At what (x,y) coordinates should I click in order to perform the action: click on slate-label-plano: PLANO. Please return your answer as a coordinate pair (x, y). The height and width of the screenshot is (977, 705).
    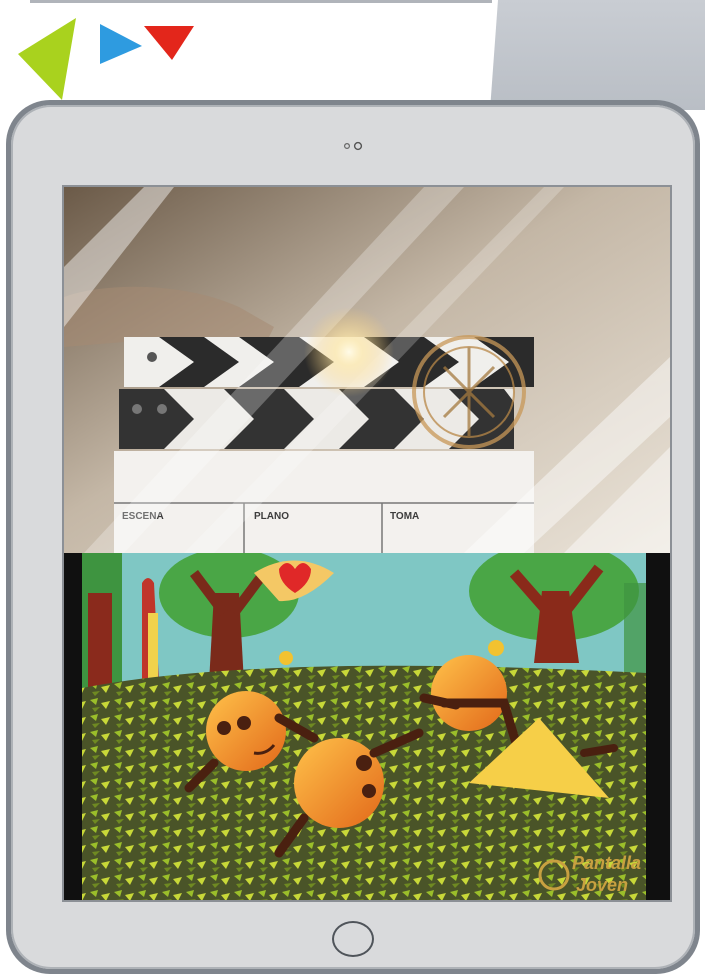
    Looking at the image, I should click on (271, 516).